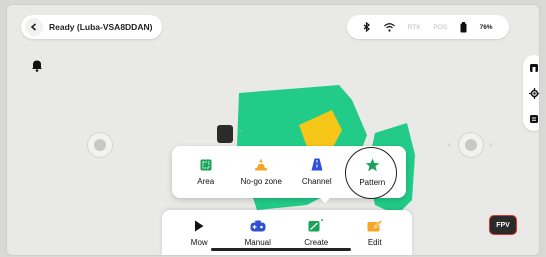 This screenshot has height=257, width=546. What do you see at coordinates (534, 68) in the screenshot?
I see `map-layer-icon` at bounding box center [534, 68].